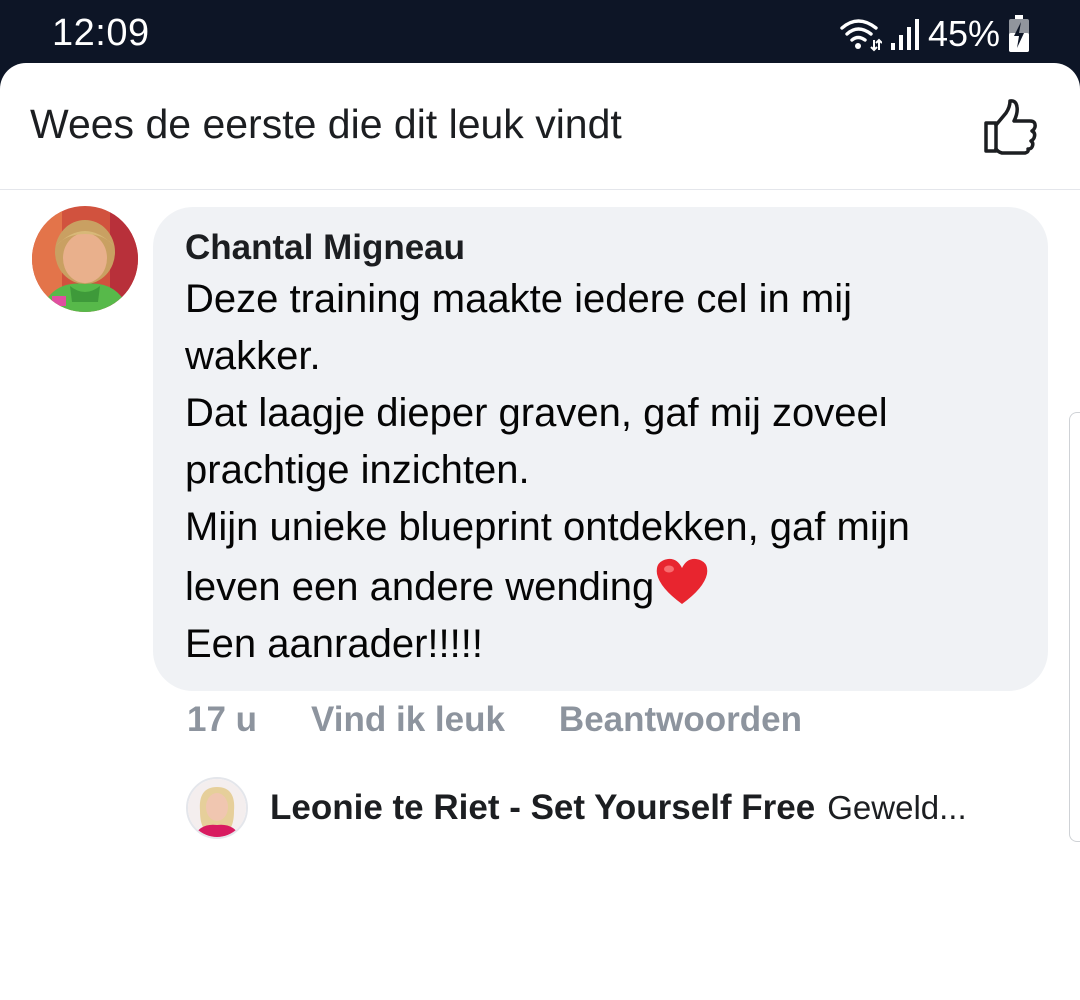 This screenshot has width=1080, height=1000. What do you see at coordinates (536, 413) in the screenshot?
I see `comment-text-line: Dat laagje dieper graven, gaf mij zoveel` at bounding box center [536, 413].